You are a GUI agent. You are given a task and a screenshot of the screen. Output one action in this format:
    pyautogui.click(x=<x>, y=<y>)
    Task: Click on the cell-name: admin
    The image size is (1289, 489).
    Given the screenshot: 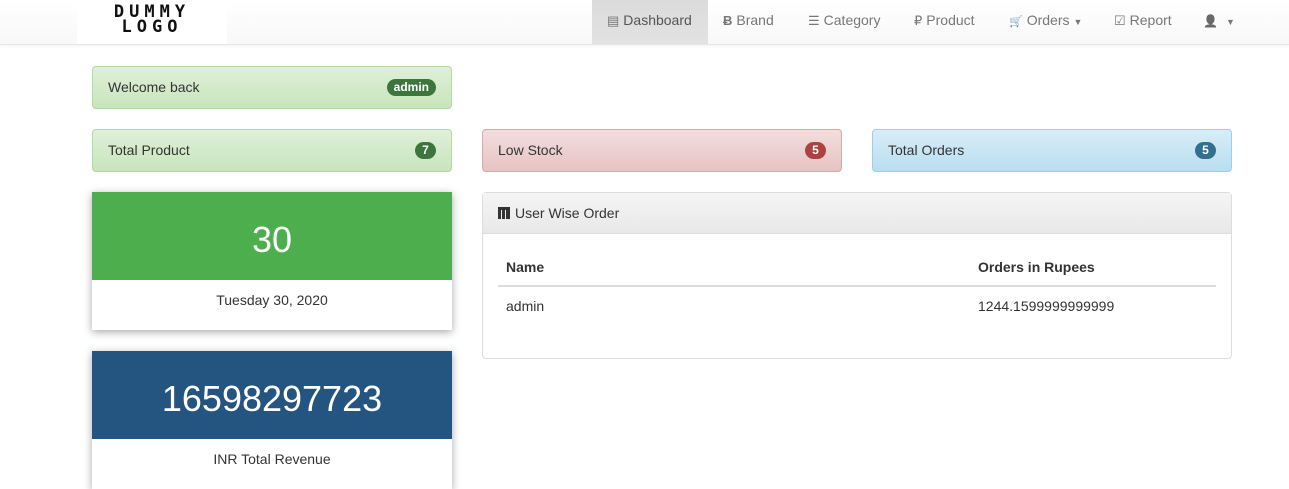 What is the action you would take?
    pyautogui.click(x=525, y=305)
    